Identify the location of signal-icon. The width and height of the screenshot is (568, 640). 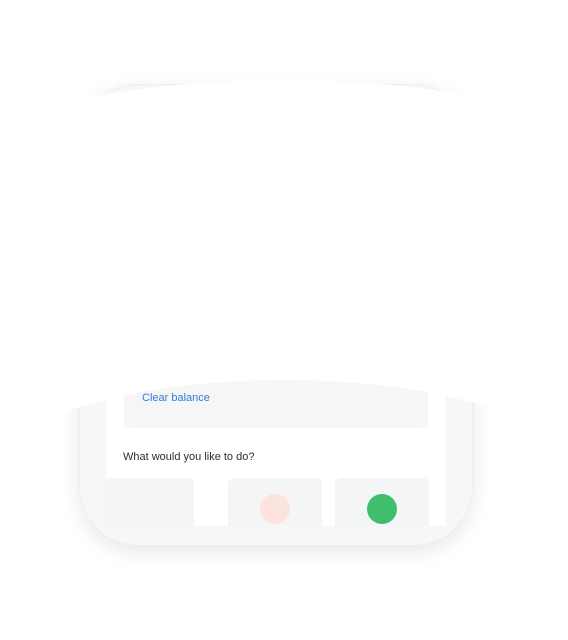
(378, 126).